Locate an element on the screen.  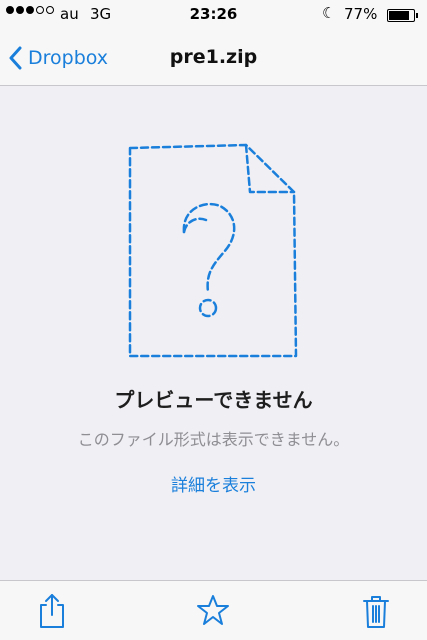
battery-percentage: 77% is located at coordinates (361, 14).